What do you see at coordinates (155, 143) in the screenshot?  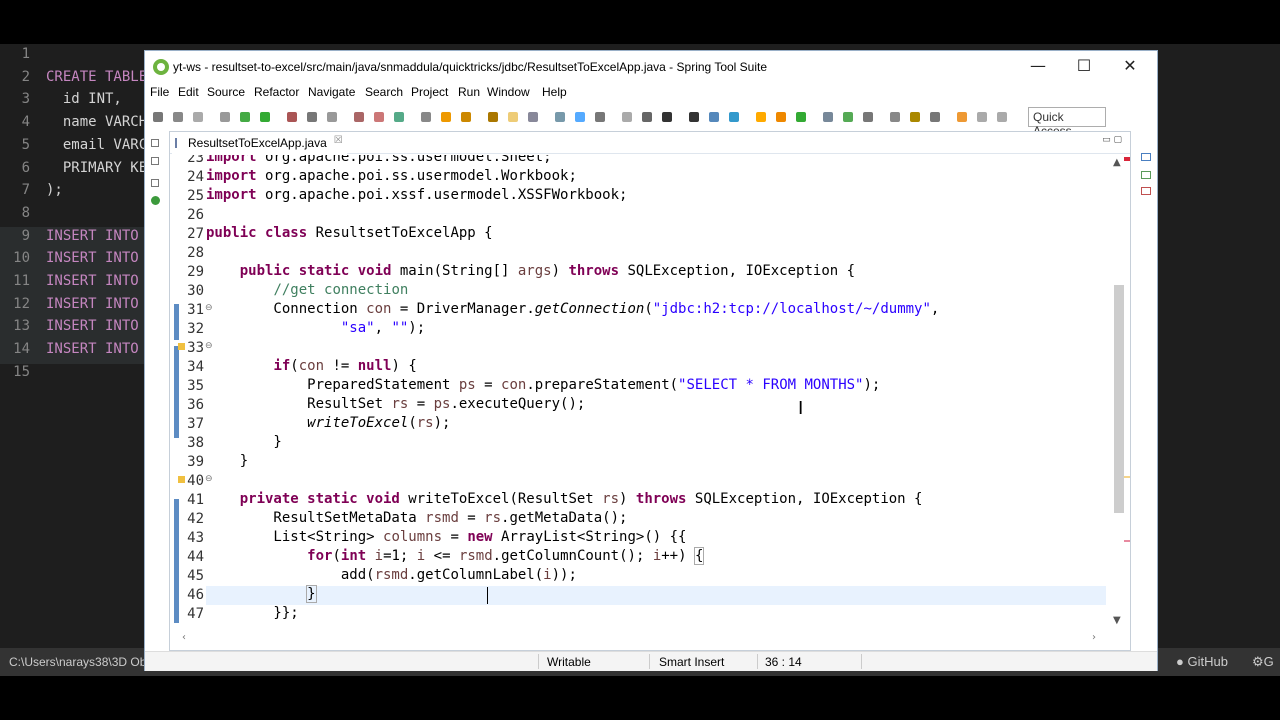 I see `restore-icon` at bounding box center [155, 143].